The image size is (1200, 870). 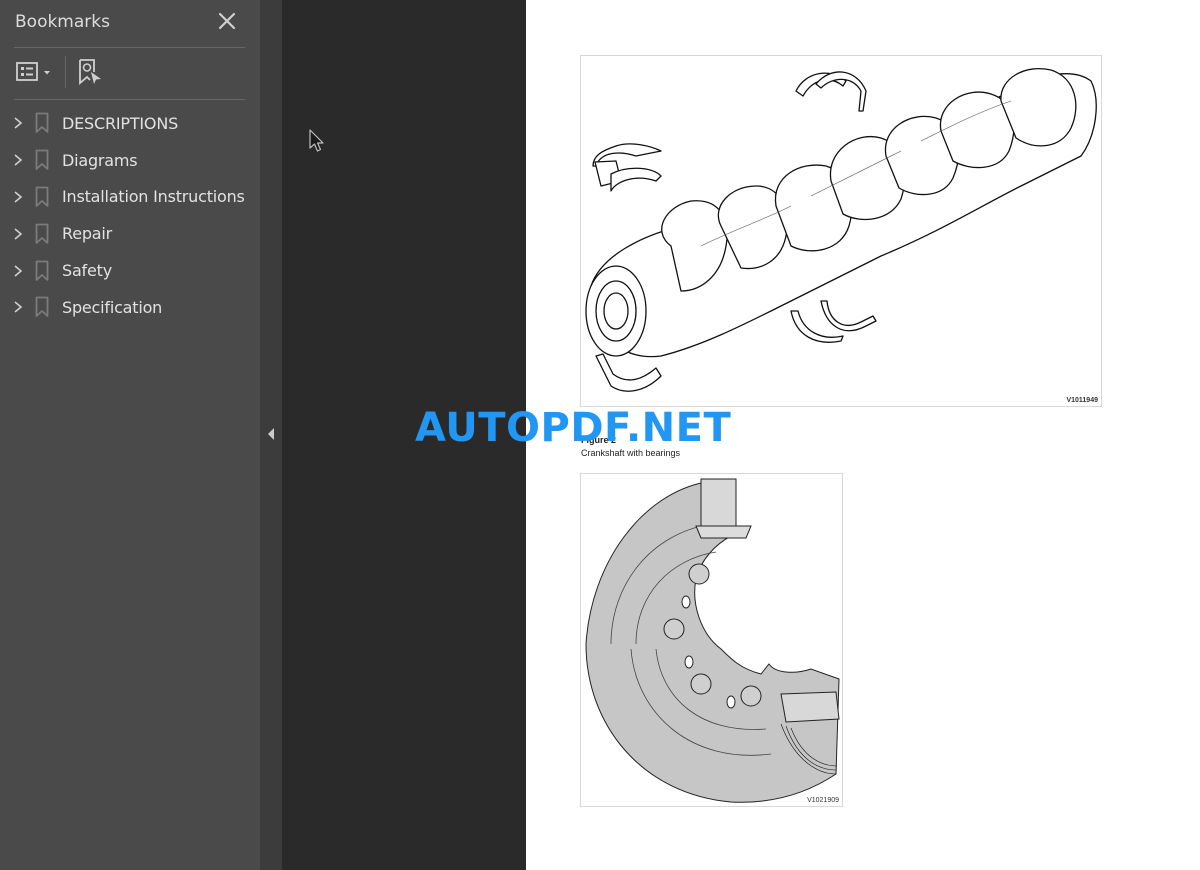 I want to click on bookmark-item: Repair, so click(x=130, y=233).